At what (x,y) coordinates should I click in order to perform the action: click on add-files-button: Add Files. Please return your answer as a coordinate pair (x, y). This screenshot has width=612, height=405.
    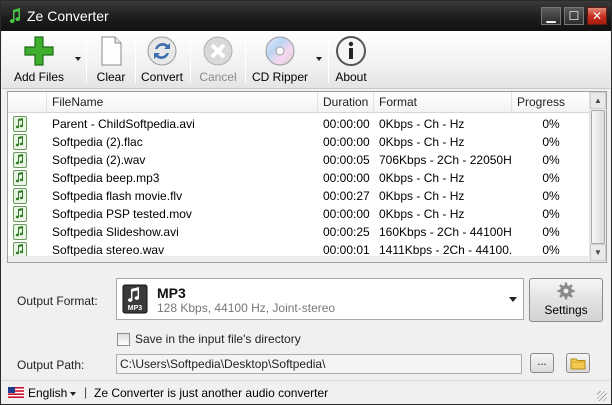
    Looking at the image, I should click on (39, 61).